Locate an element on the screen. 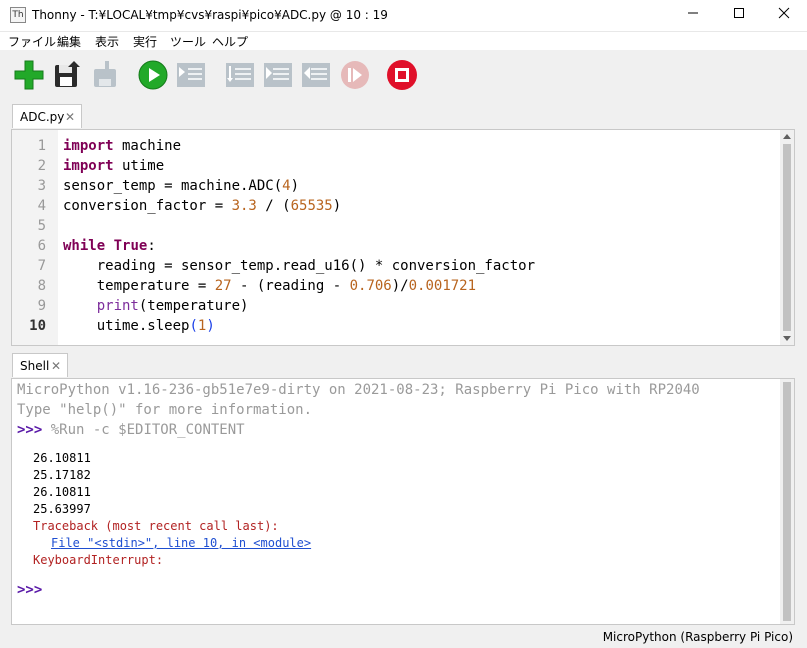 The image size is (807, 648). code-line-10: utime.sleep(1) is located at coordinates (139, 326).